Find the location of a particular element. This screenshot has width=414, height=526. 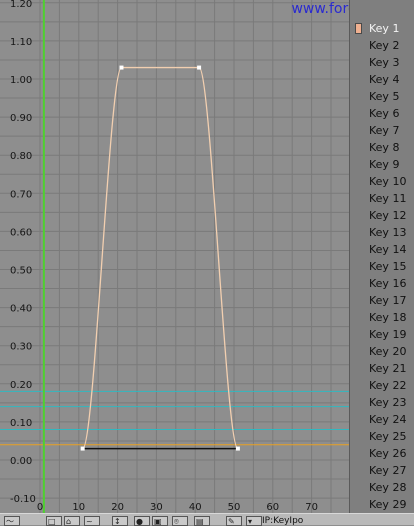

key-label: Key 25 is located at coordinates (388, 436).